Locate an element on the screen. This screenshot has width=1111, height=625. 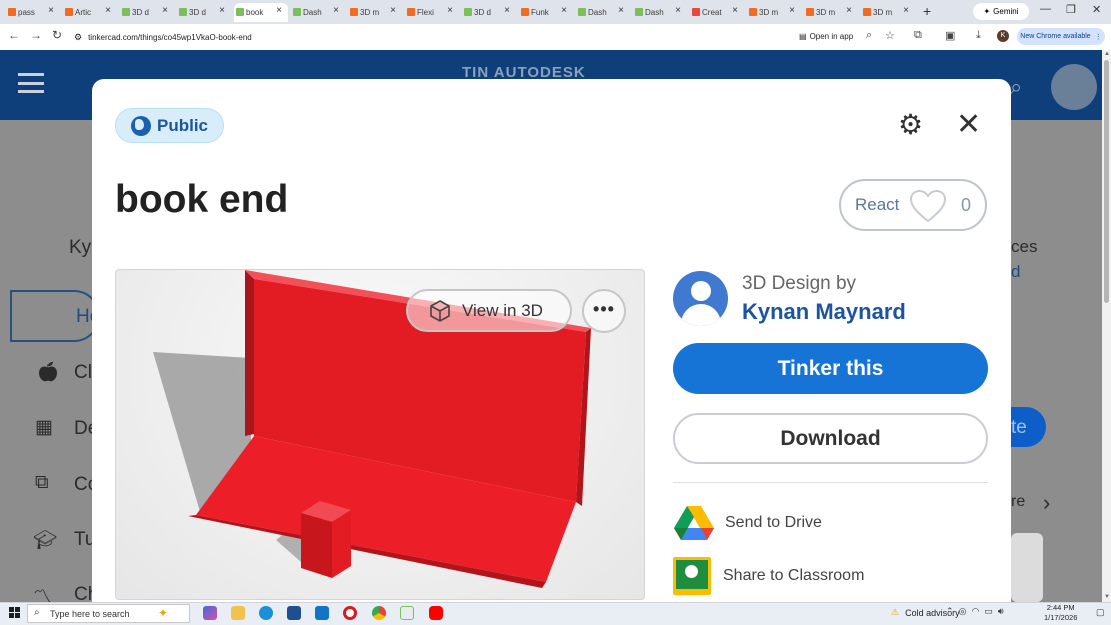
view-in-3d-button: View in 3D is located at coordinates (489, 310).